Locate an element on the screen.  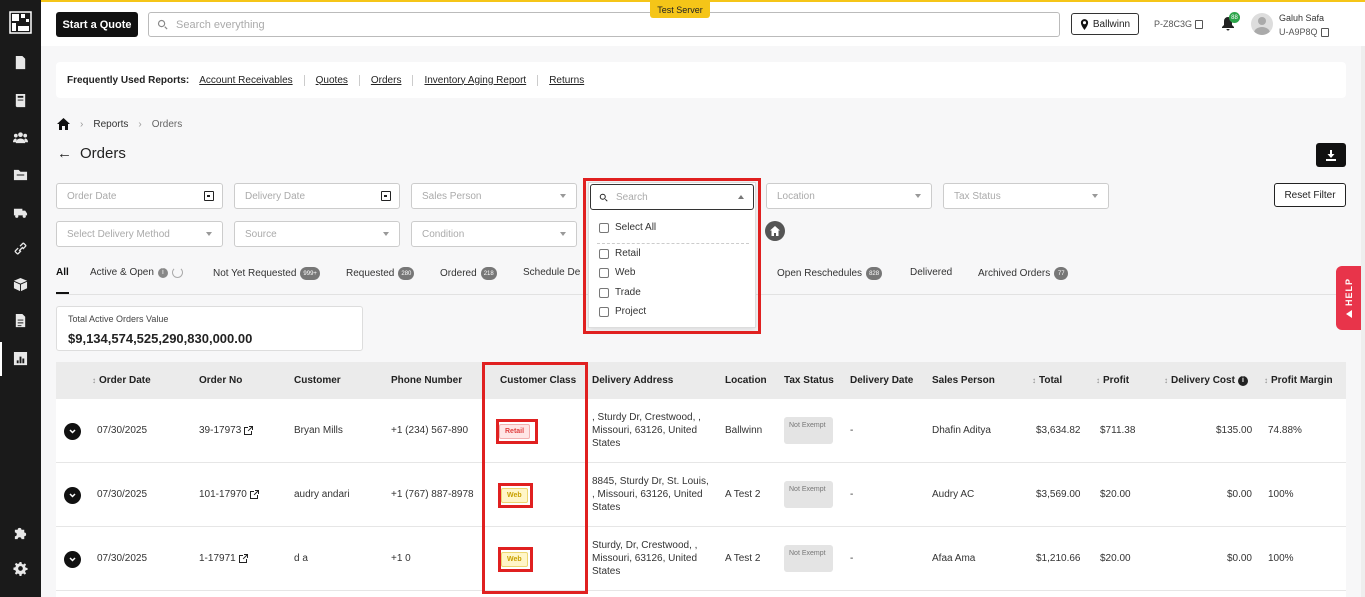
header-profit-margin: ↕ Profit Margin is located at coordinates (1298, 380).